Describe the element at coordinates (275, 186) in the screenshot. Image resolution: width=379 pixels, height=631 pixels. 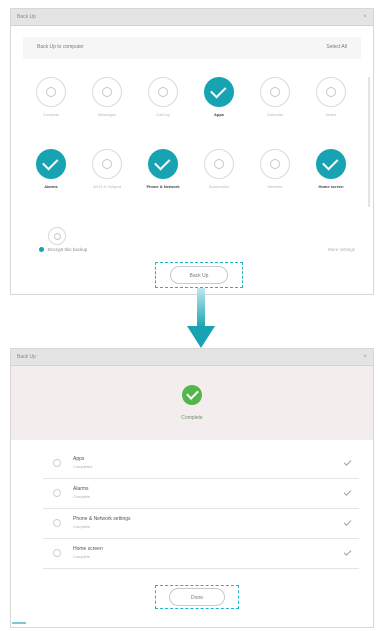
I see `category-label: Weather` at that location.